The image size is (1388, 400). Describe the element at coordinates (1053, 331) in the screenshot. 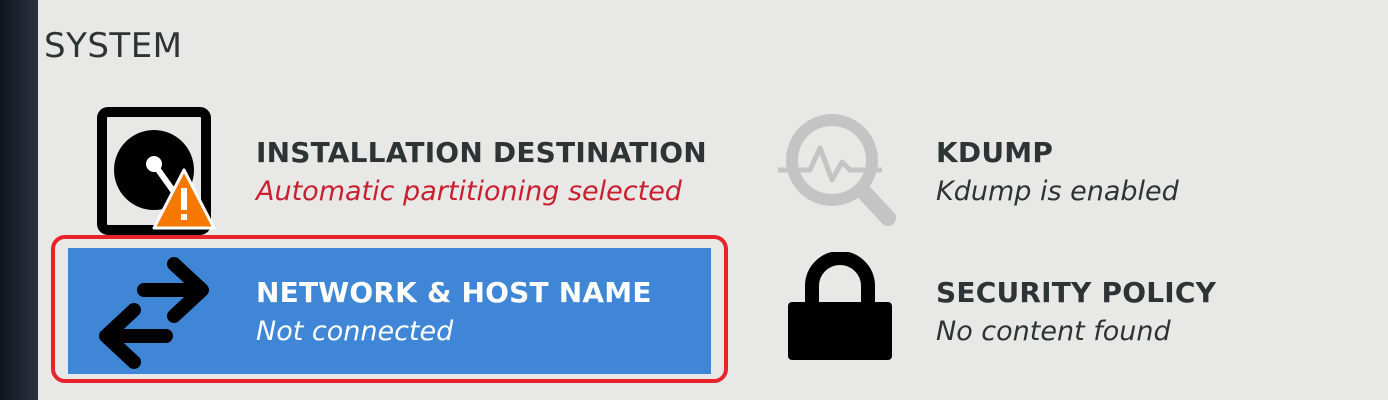

I see `spoke-status: No content found` at that location.